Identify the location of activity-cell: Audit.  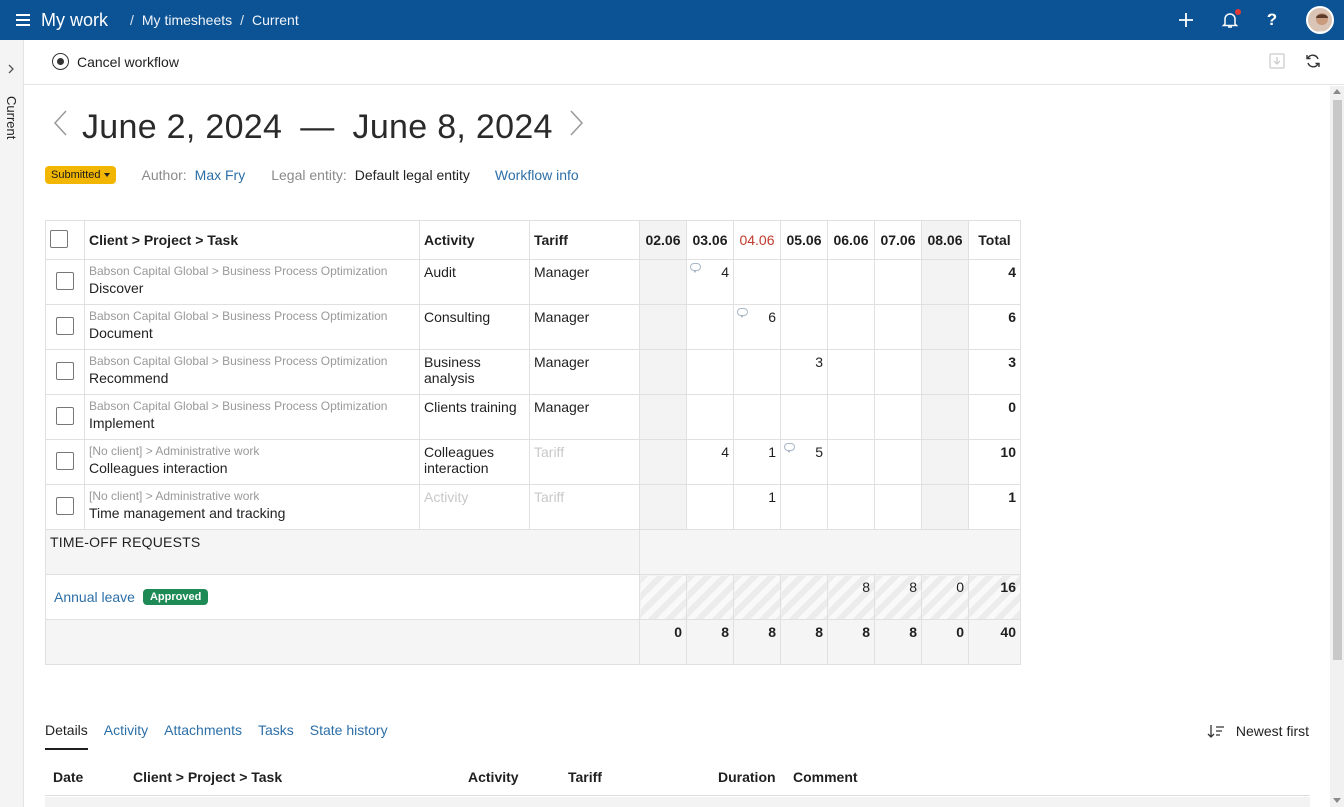
(474, 282).